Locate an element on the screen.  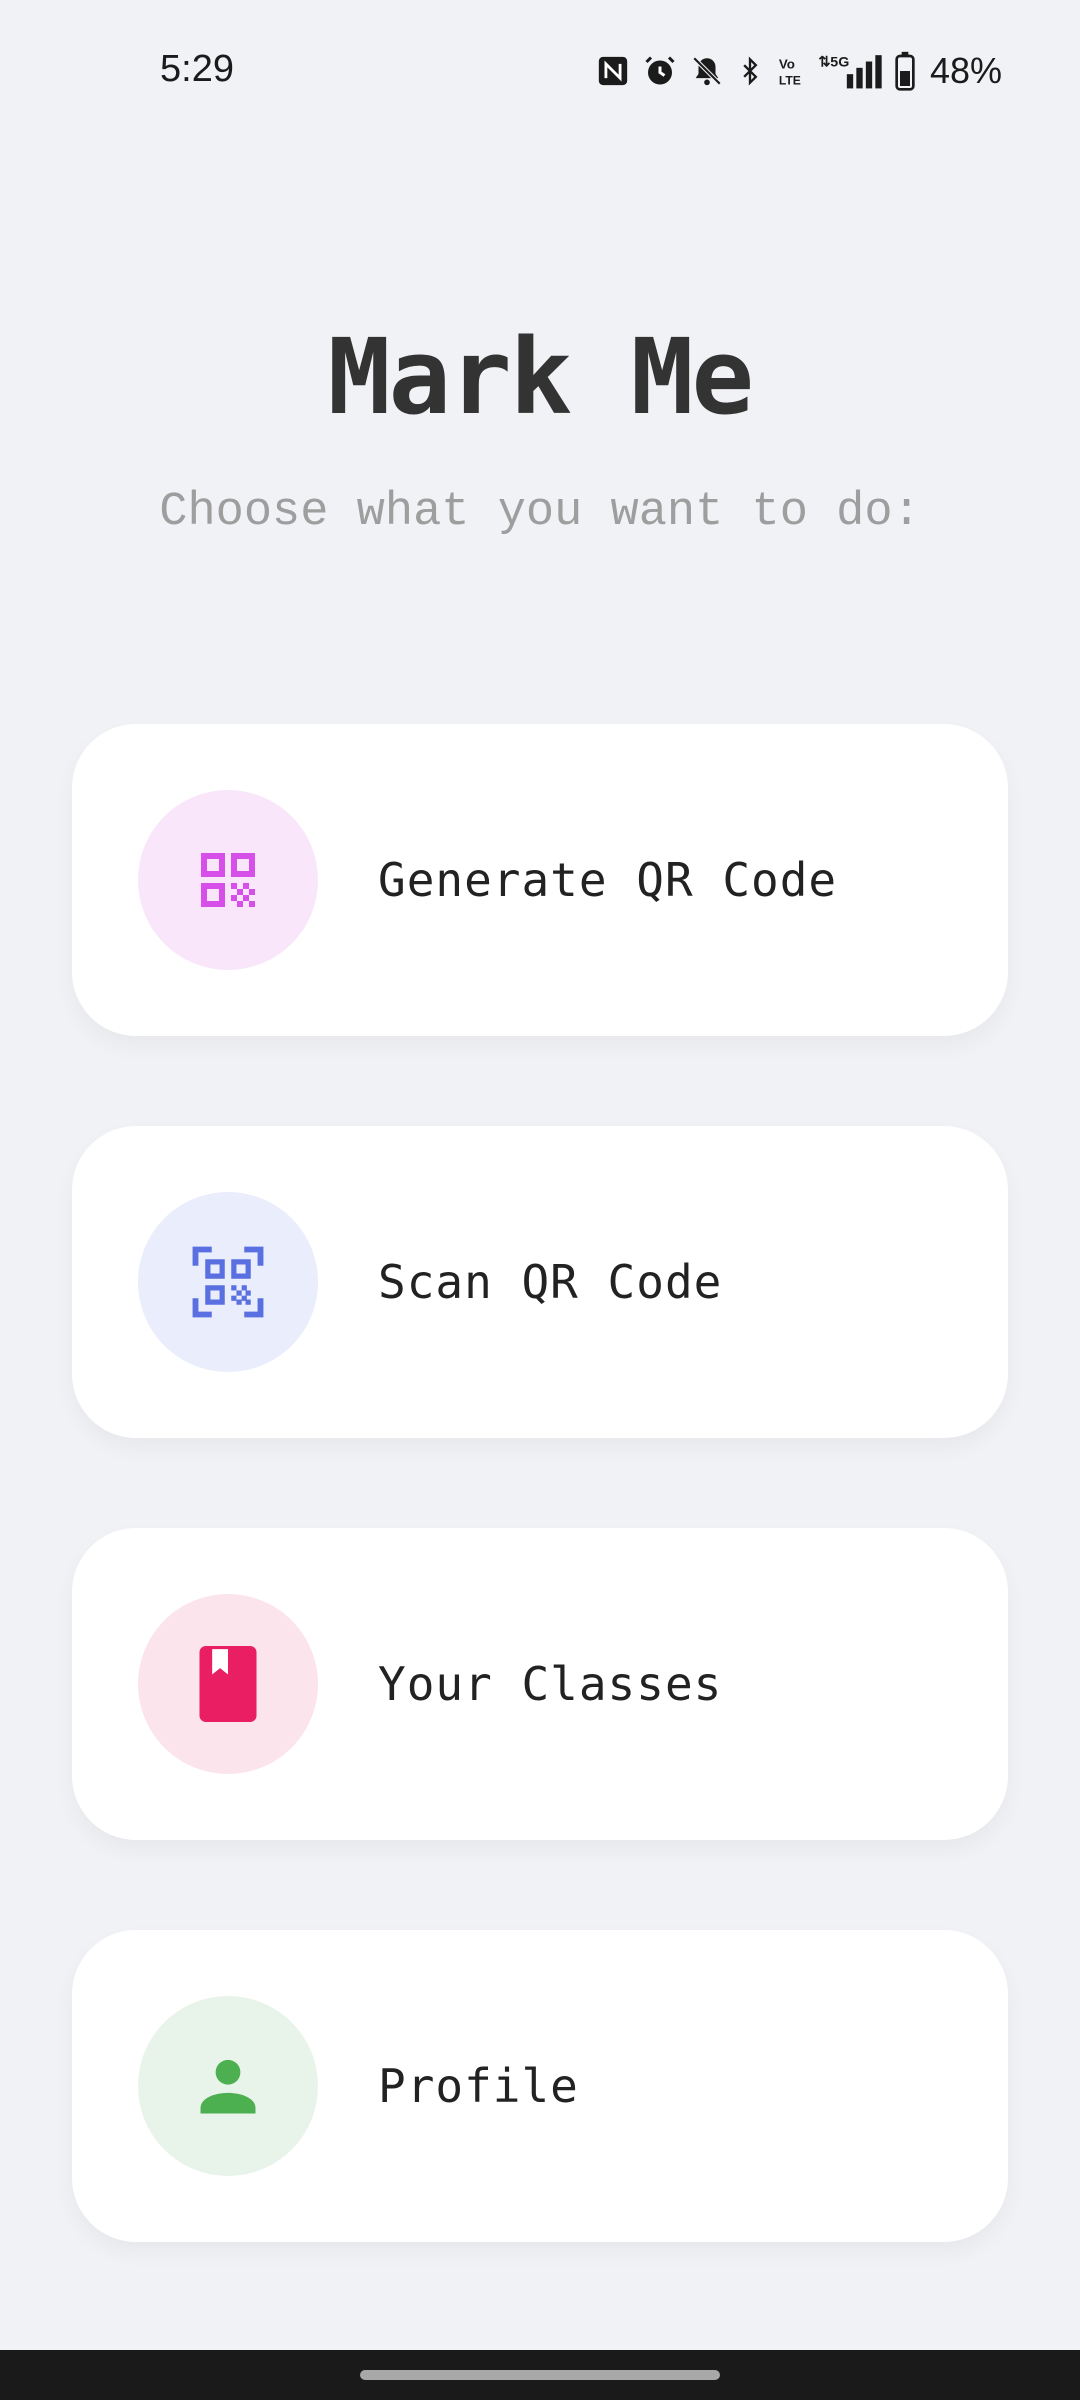
qr-code-icon is located at coordinates (228, 880).